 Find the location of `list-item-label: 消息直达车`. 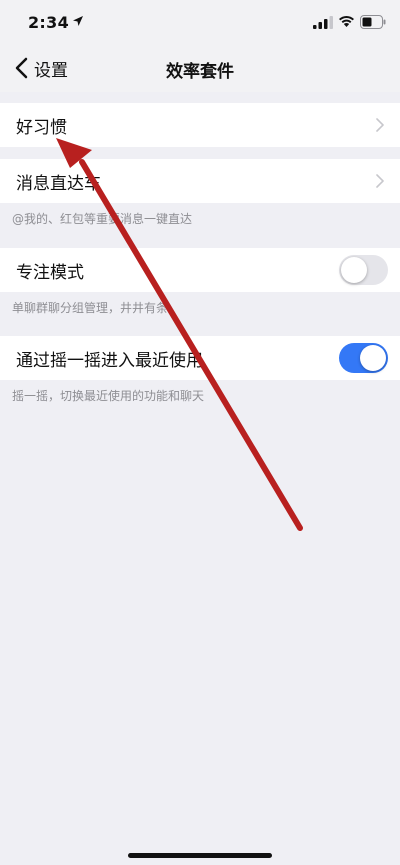

list-item-label: 消息直达车 is located at coordinates (58, 183).